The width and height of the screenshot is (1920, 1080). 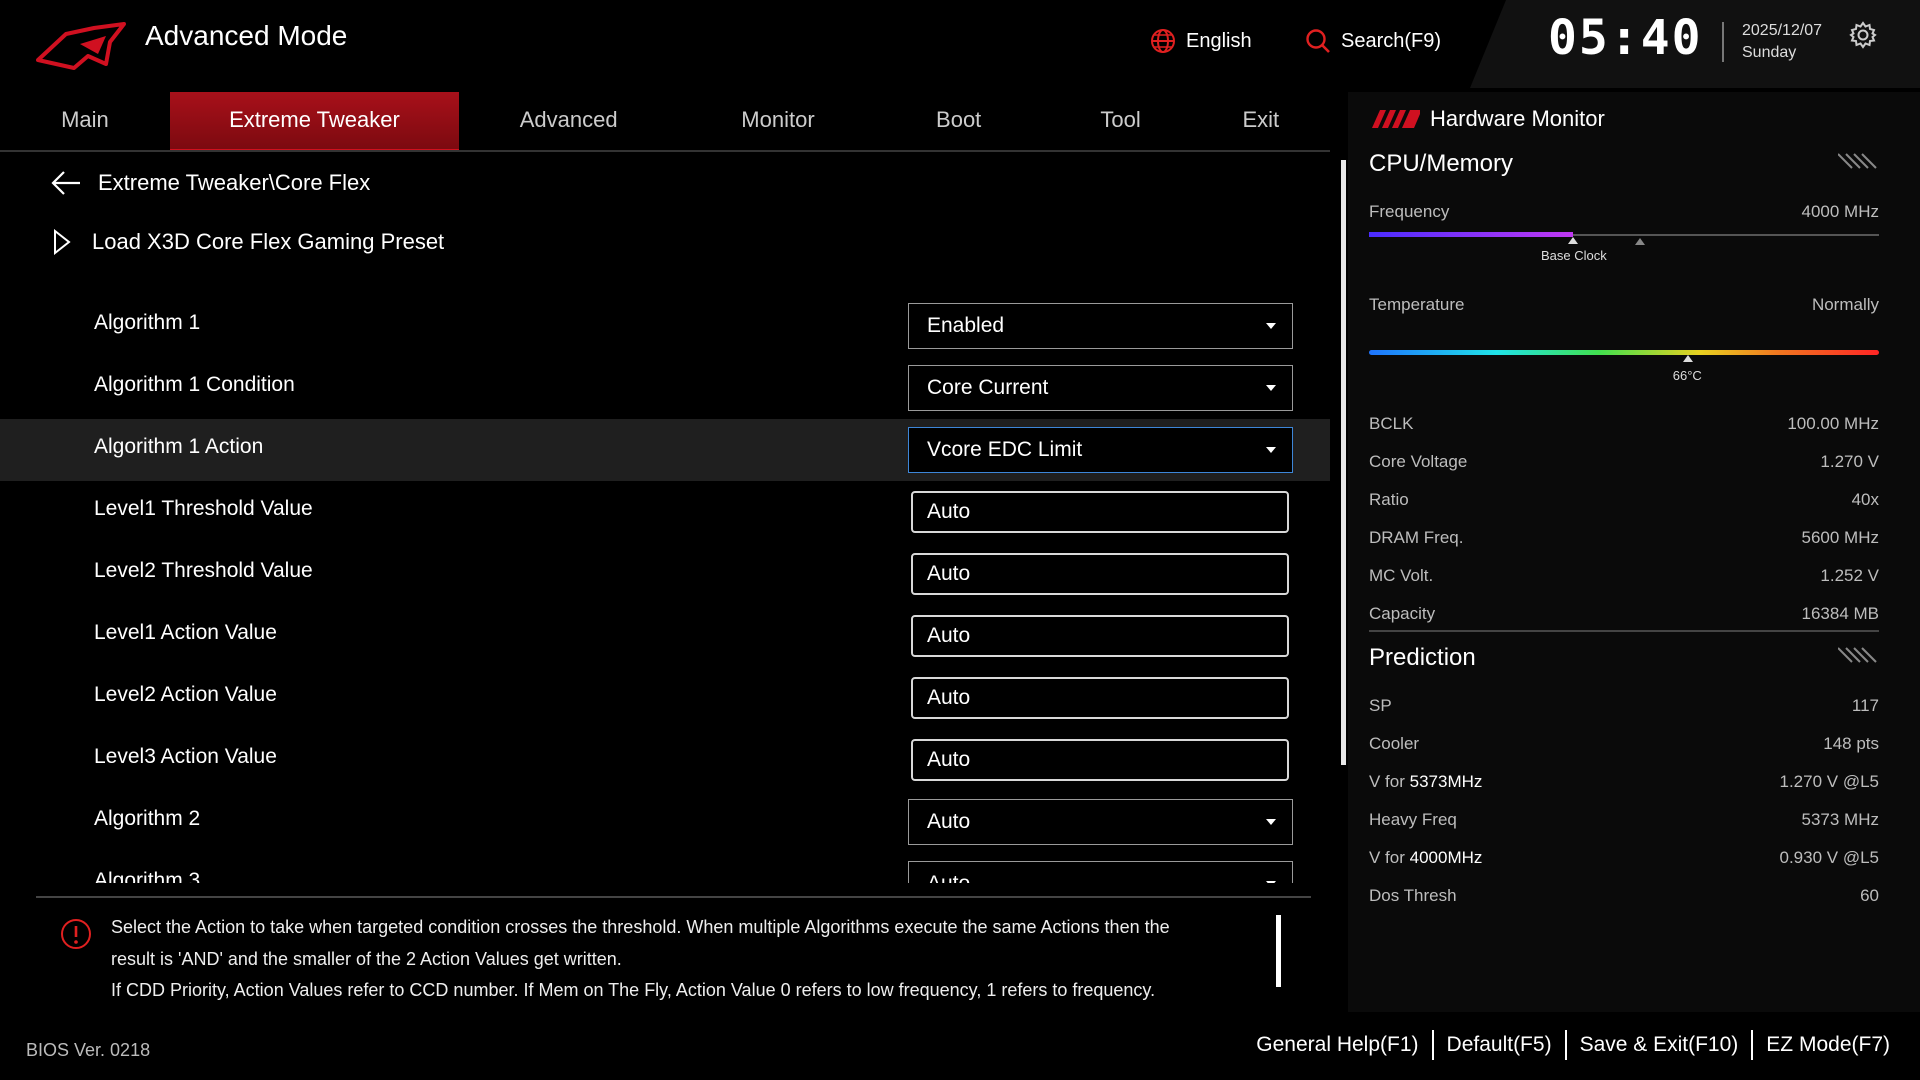 What do you see at coordinates (665, 822) in the screenshot?
I see `setting-row-algorithm-2: Algorithm 2 Auto` at bounding box center [665, 822].